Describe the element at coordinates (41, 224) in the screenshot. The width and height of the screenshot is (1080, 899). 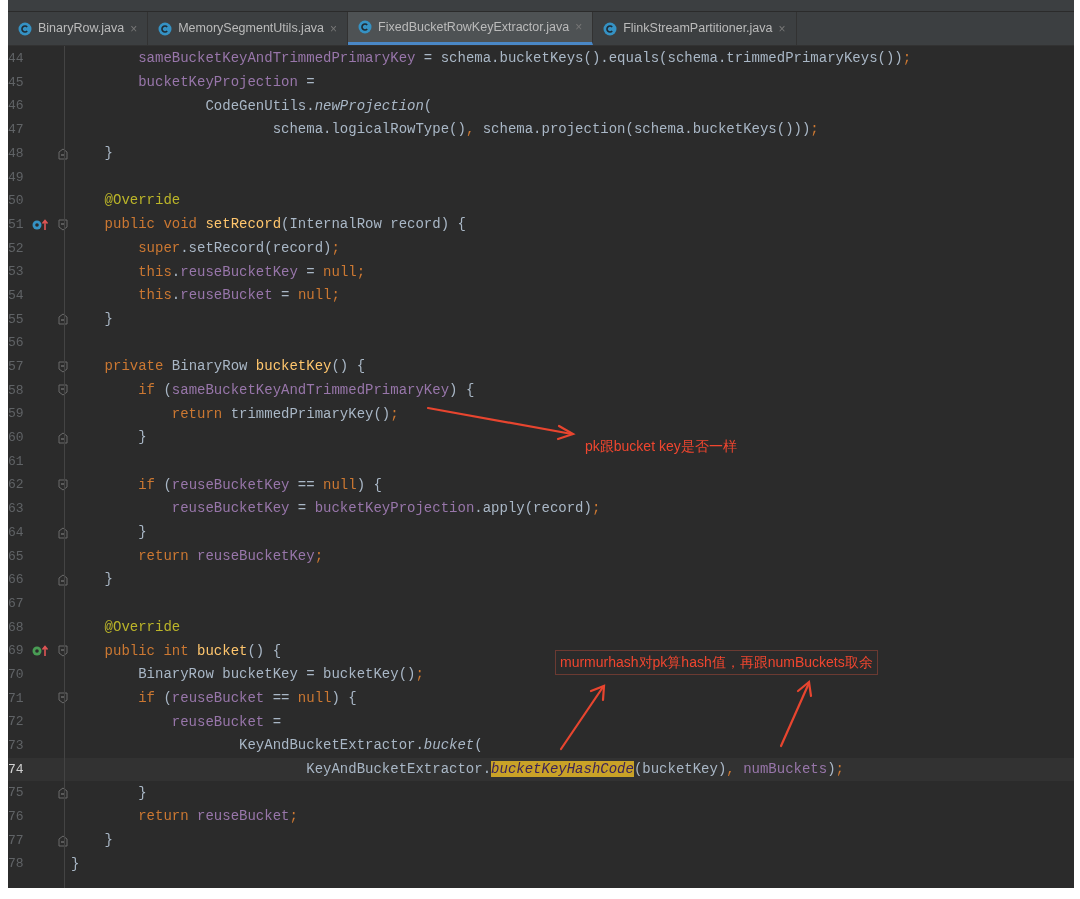
I see `override-marker-icon` at that location.